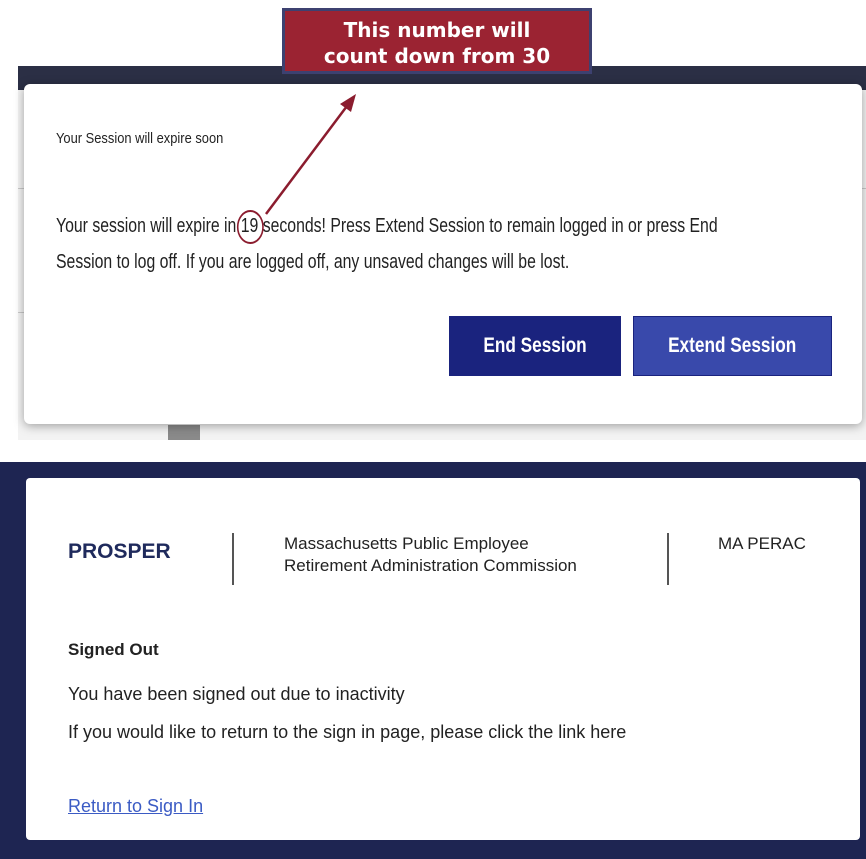  Describe the element at coordinates (148, 226) in the screenshot. I see `message-prefix: Your session will expire in` at that location.